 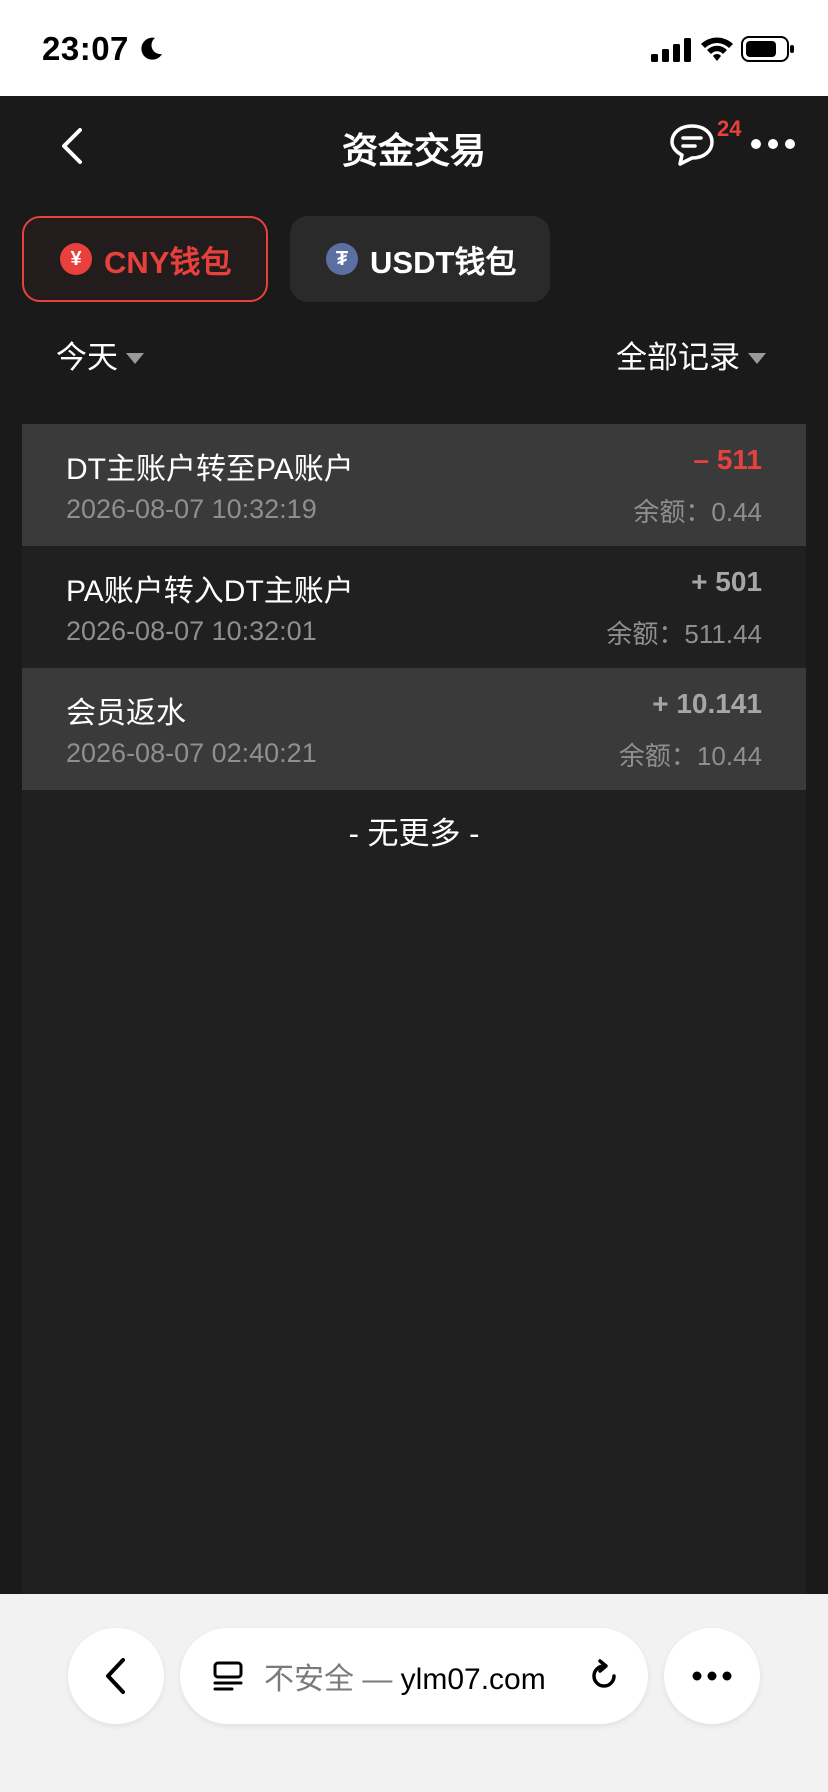 I want to click on tab-usdt-wallet: ₮ USDT钱包, so click(x=420, y=259).